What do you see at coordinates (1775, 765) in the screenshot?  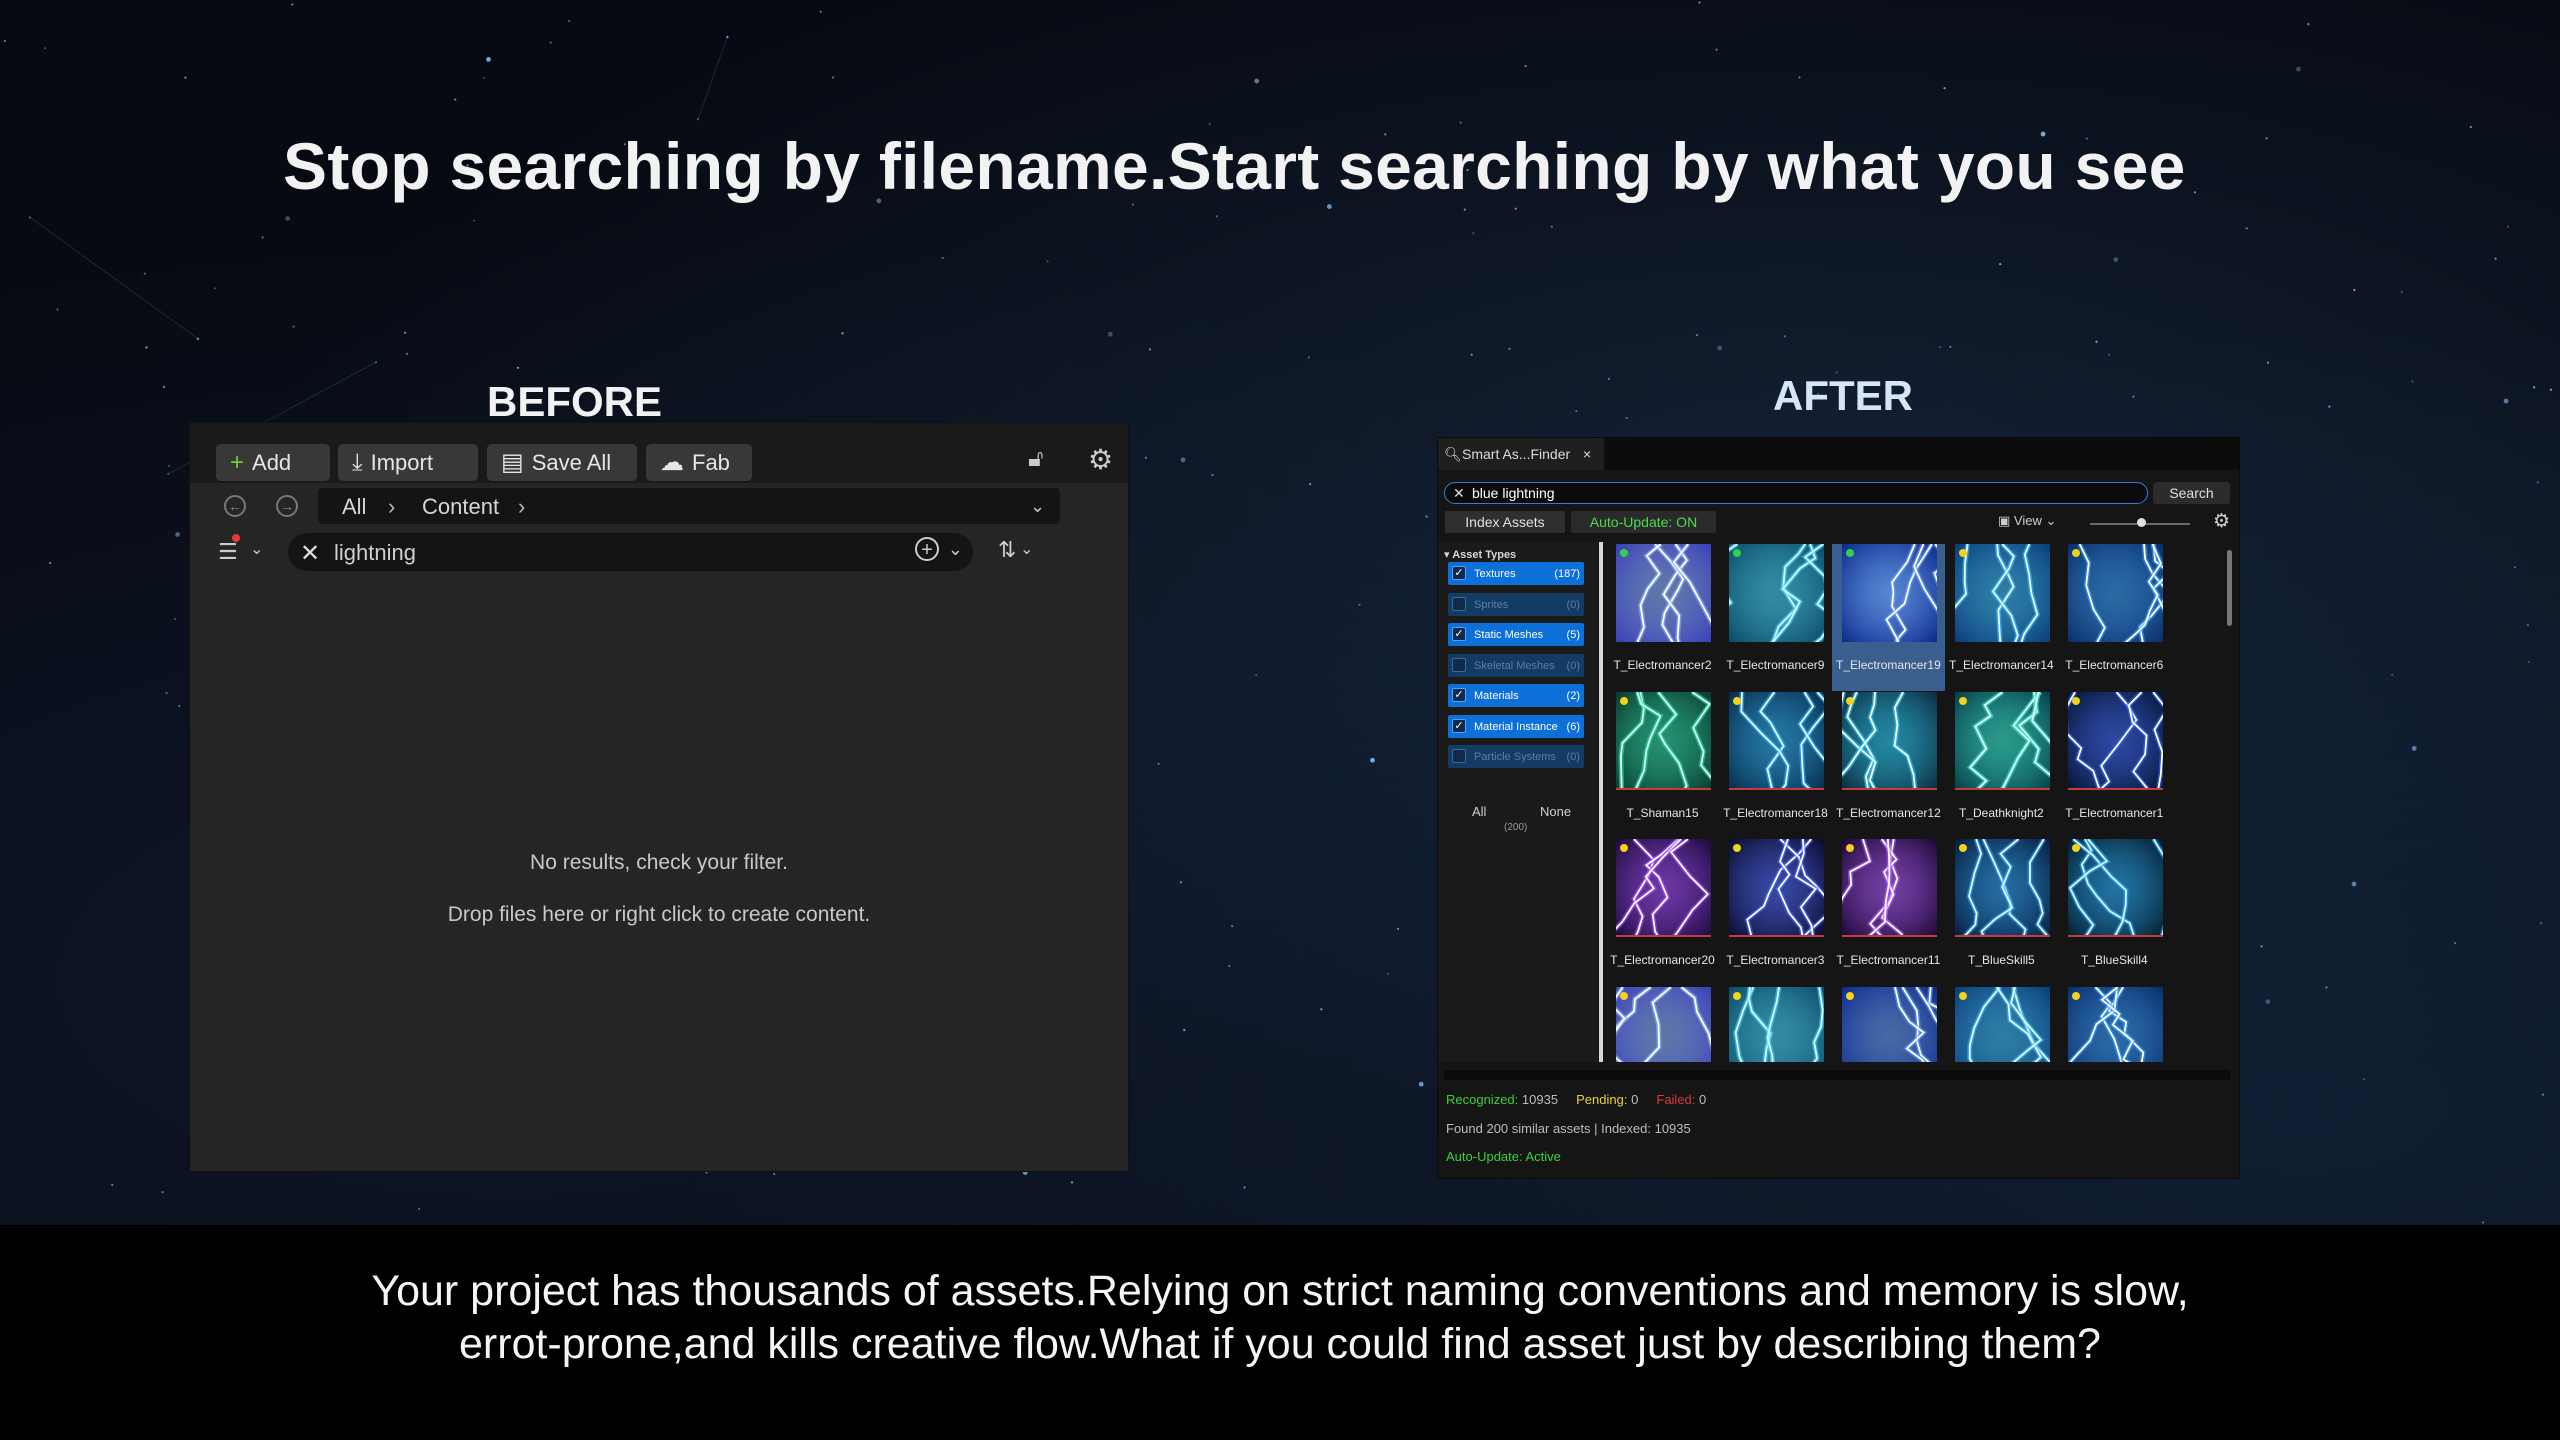 I see `asset-tile: T_Electromancer18` at bounding box center [1775, 765].